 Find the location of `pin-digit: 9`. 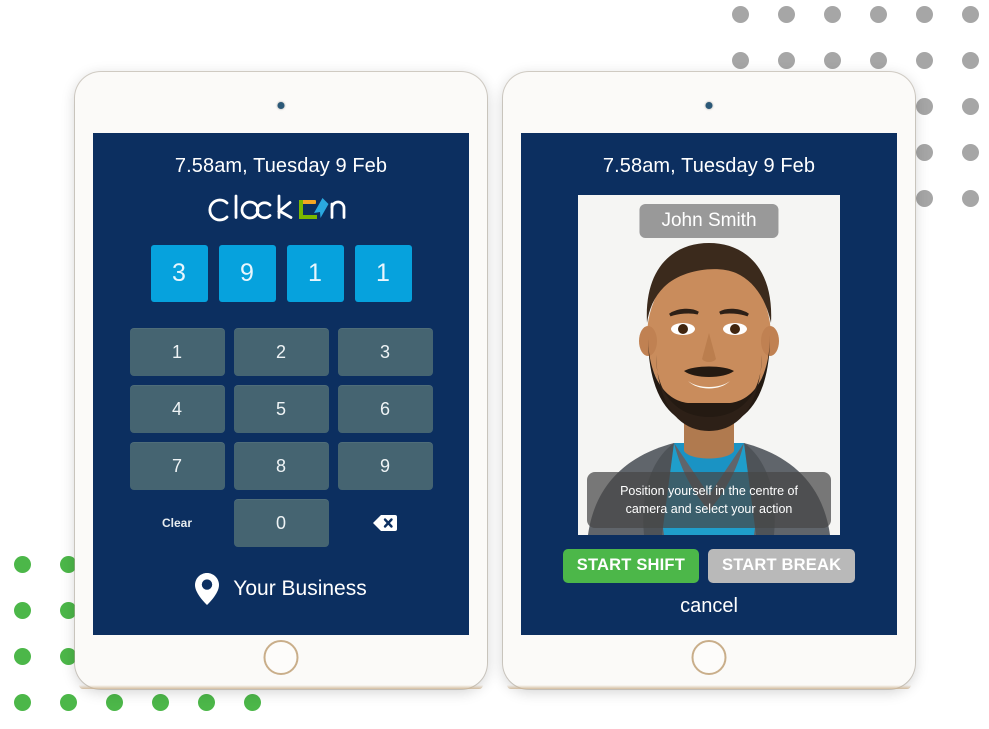

pin-digit: 9 is located at coordinates (247, 273).